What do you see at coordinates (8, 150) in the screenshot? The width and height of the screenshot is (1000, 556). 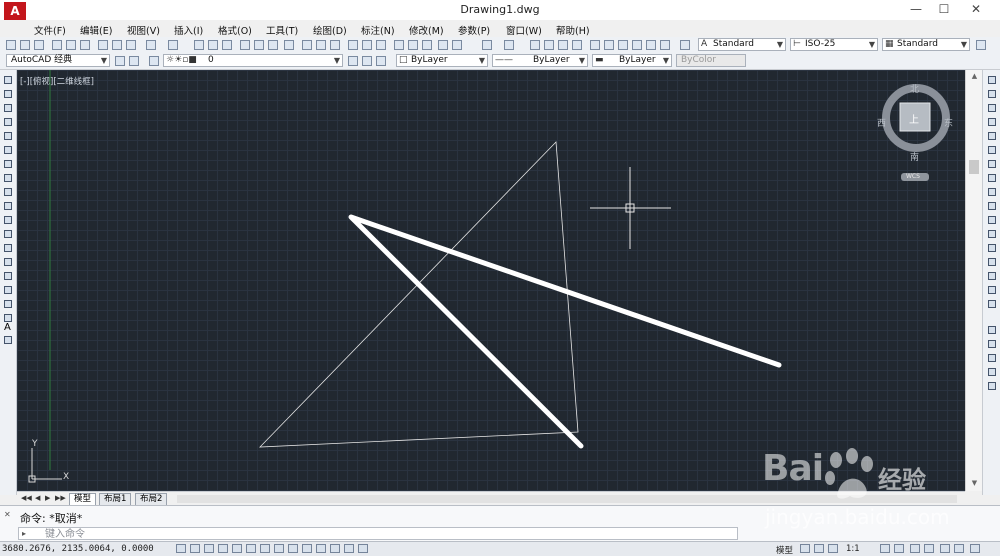 I see `arc-icon` at bounding box center [8, 150].